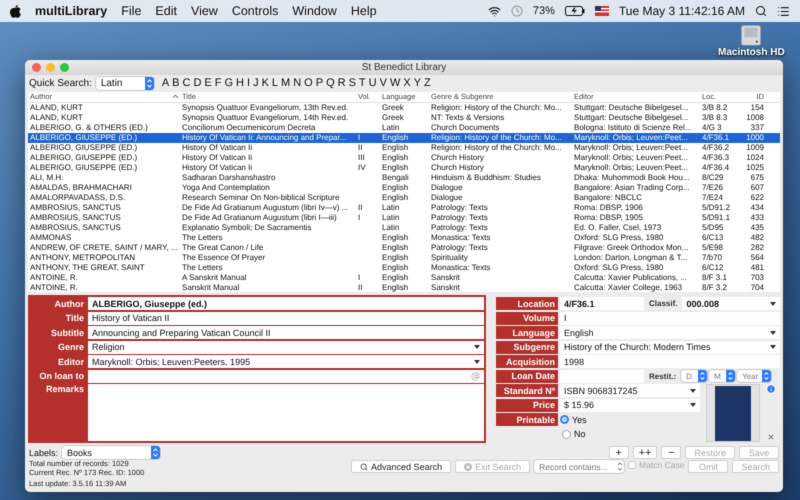 This screenshot has height=500, width=800. Describe the element at coordinates (286, 376) in the screenshot. I see `text-field` at that location.